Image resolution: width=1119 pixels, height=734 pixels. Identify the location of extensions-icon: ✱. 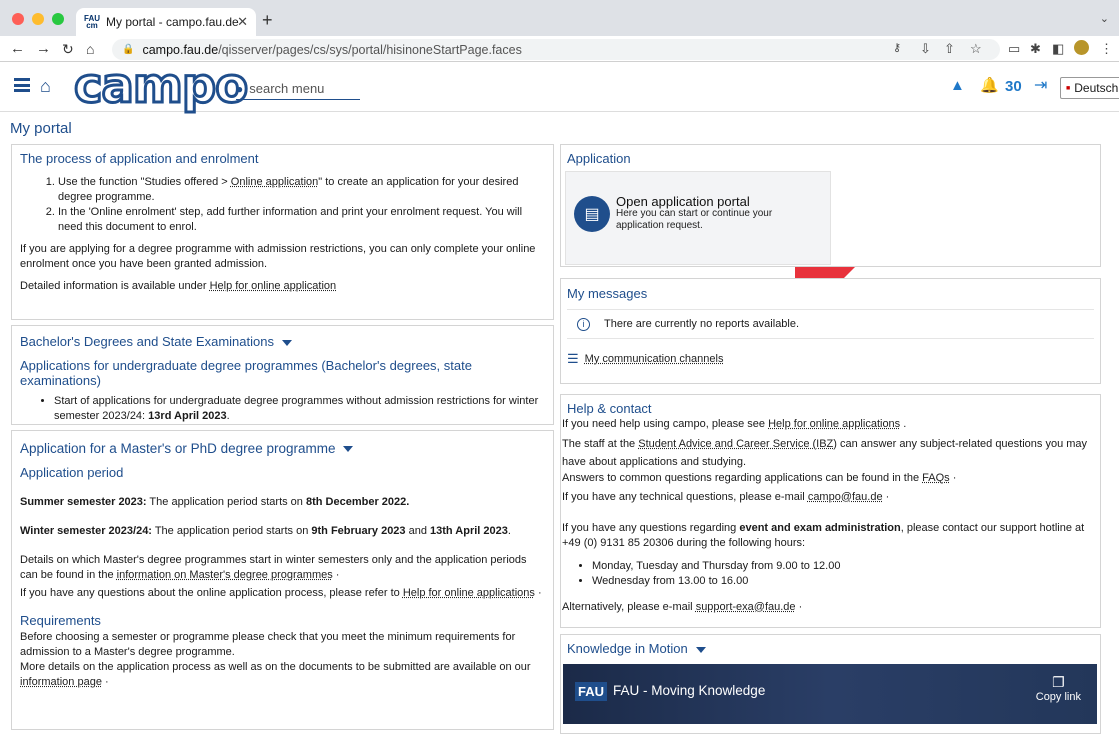
(1035, 49).